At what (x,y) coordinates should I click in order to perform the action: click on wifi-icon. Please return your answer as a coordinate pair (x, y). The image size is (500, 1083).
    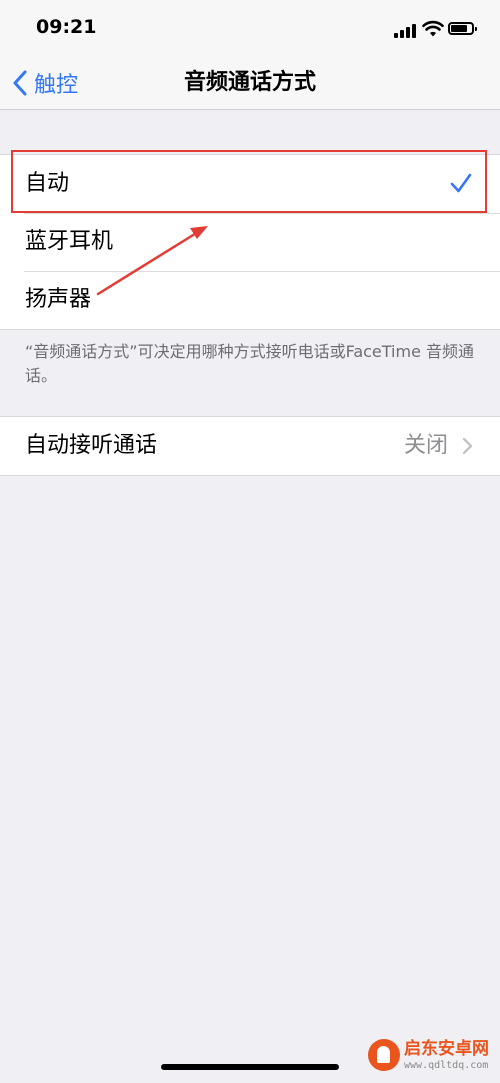
    Looking at the image, I should click on (433, 28).